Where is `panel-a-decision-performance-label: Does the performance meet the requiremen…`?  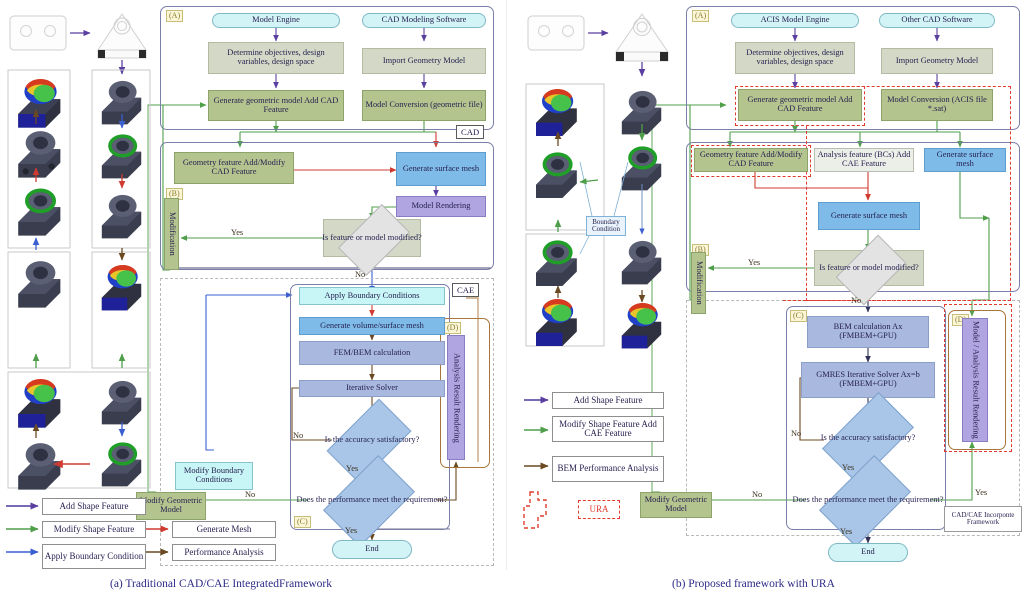
panel-a-decision-performance-label: Does the performance meet the requiremen… is located at coordinates (372, 499).